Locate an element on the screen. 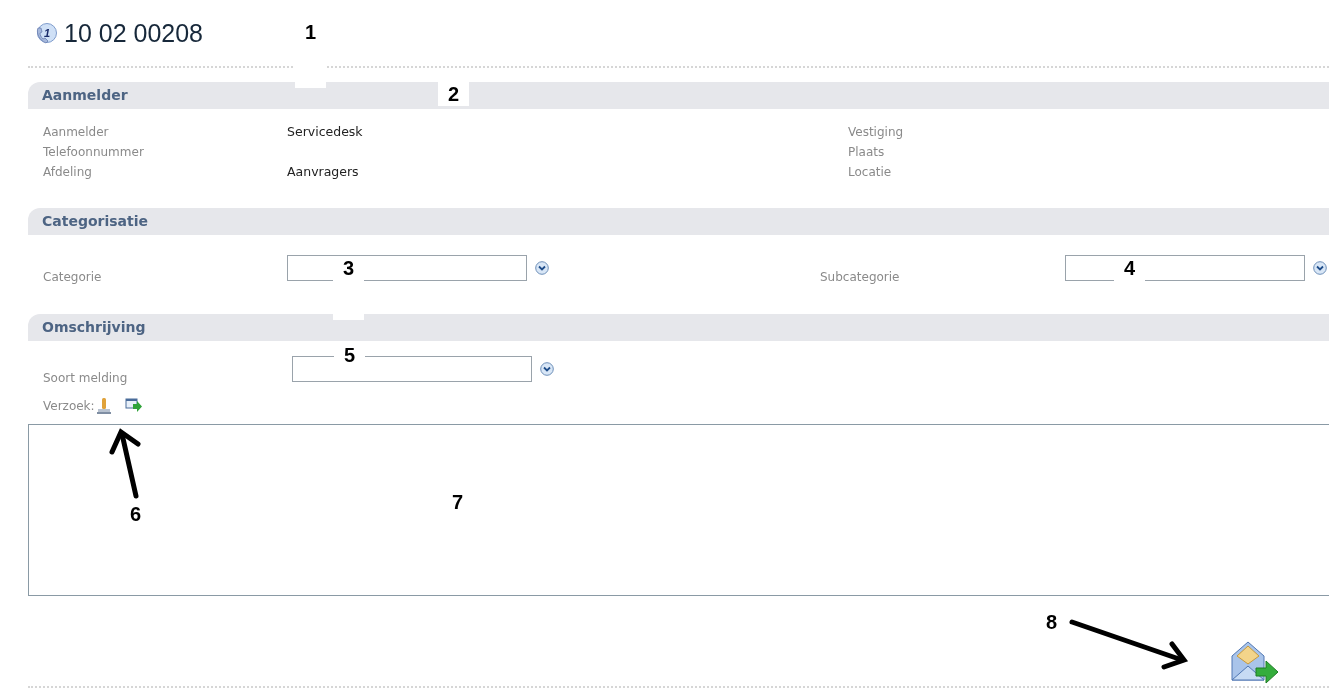 The image size is (1329, 697). ticket-number: 10 02 00208 is located at coordinates (134, 34).